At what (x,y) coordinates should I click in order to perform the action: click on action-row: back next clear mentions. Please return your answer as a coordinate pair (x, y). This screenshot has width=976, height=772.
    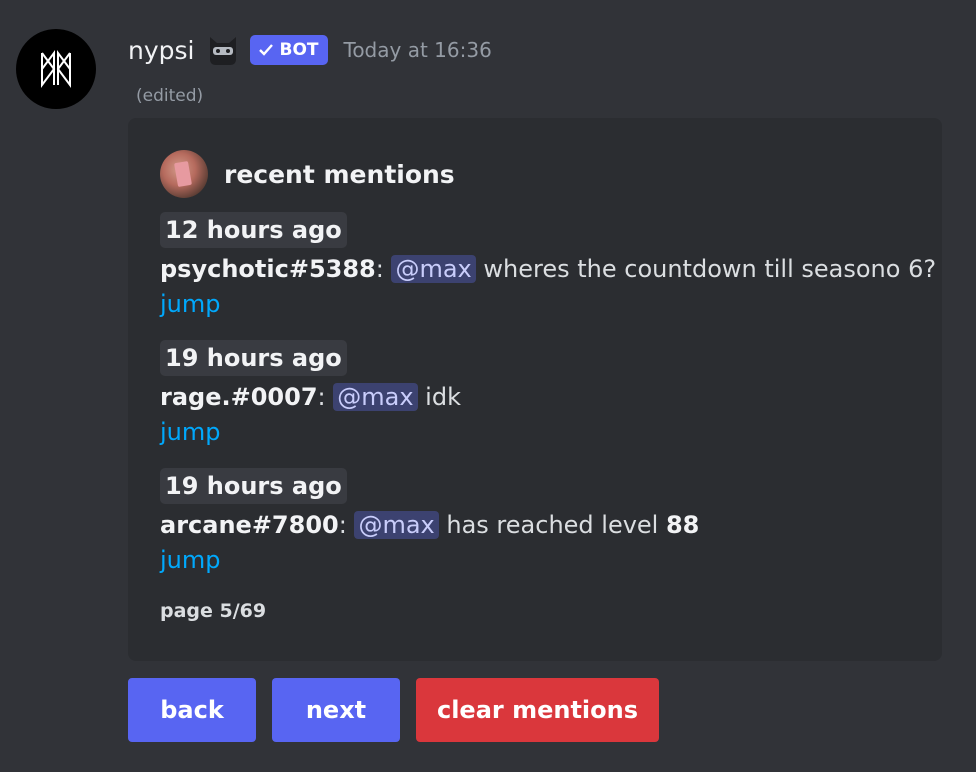
    Looking at the image, I should click on (393, 710).